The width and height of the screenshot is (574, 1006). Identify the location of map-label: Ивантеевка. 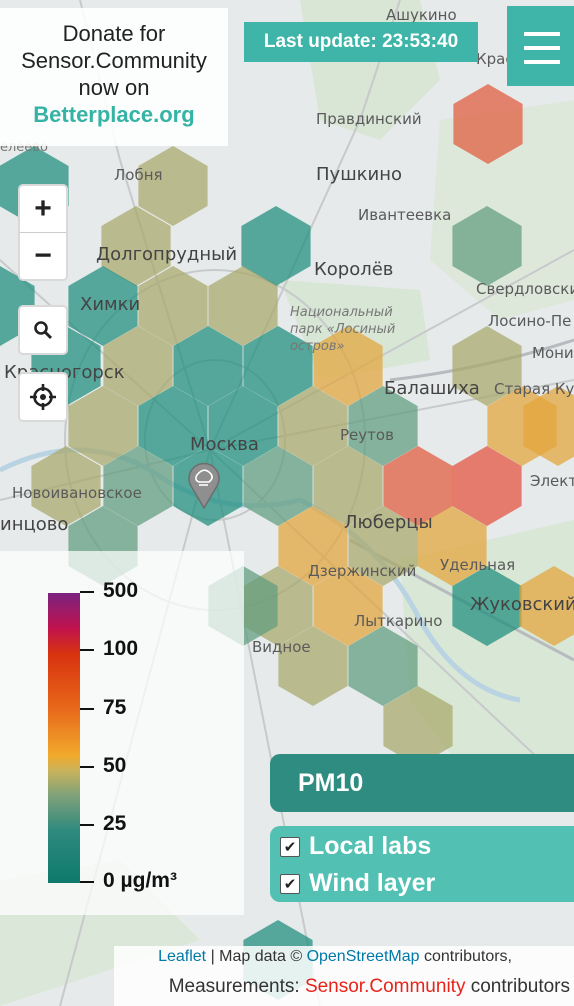
(405, 215).